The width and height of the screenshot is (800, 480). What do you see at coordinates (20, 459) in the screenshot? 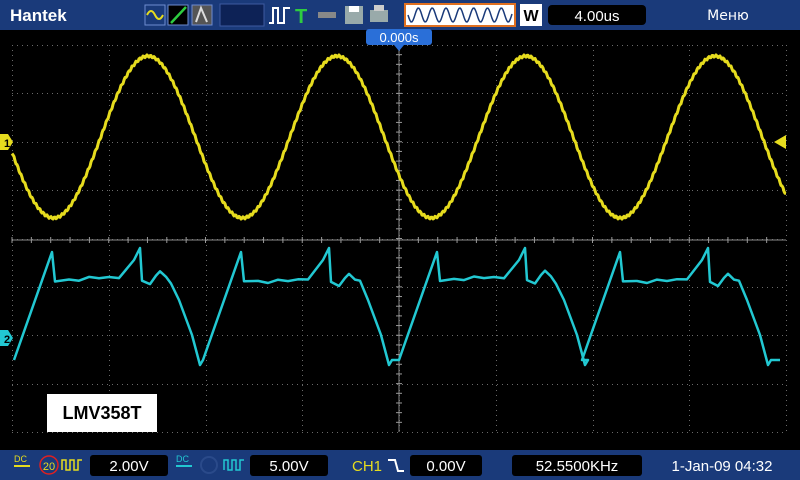
I see `ch1-coupling: DC` at bounding box center [20, 459].